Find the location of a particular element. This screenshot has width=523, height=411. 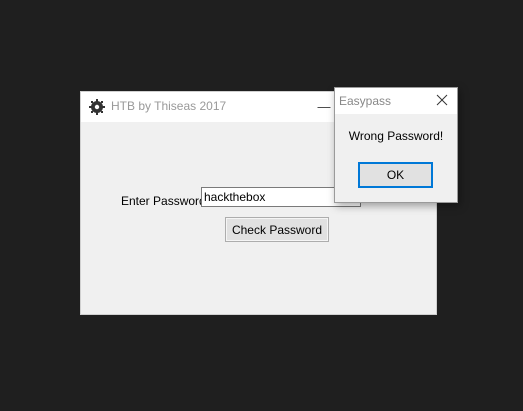

dialog-title: Easypass is located at coordinates (365, 101).